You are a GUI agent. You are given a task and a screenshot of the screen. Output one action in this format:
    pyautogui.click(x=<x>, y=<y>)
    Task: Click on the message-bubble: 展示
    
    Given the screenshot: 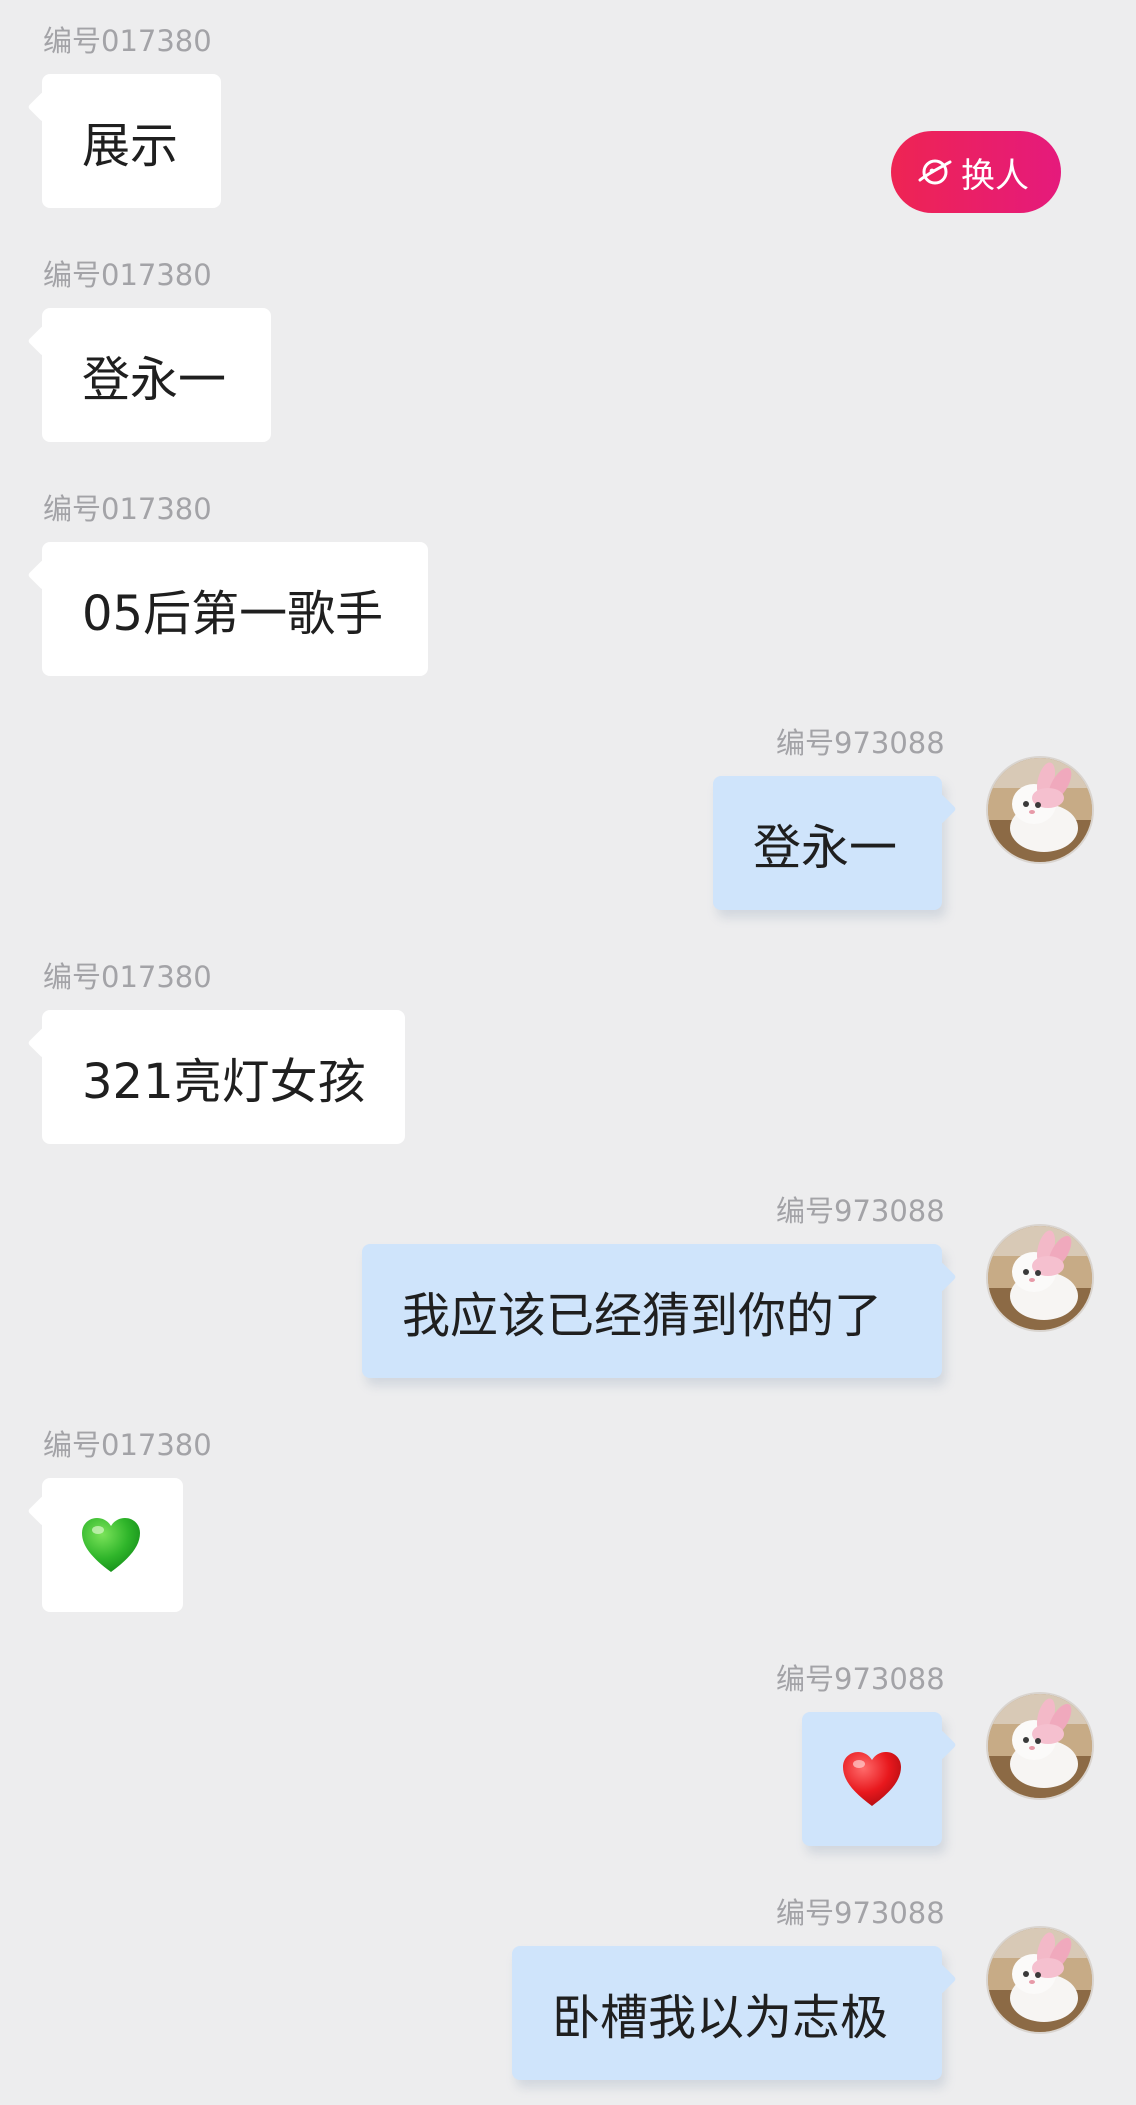 What is the action you would take?
    pyautogui.click(x=131, y=141)
    